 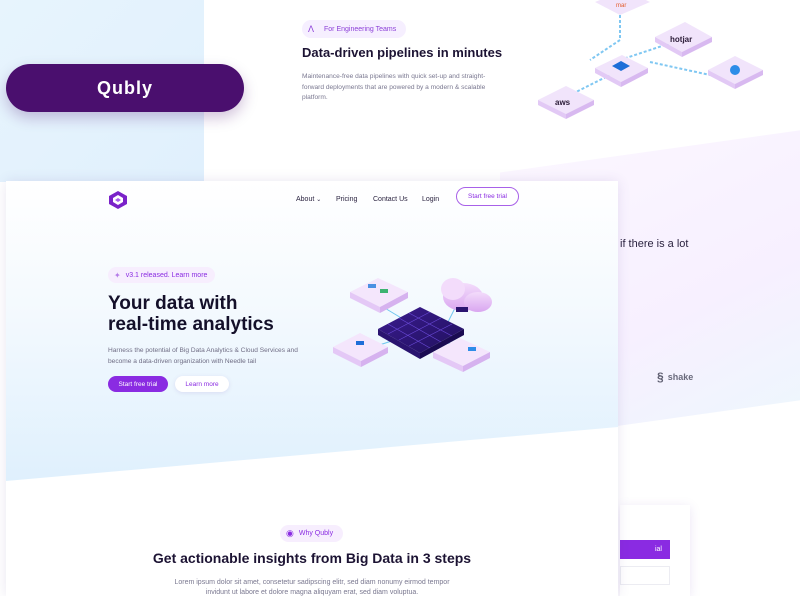 What do you see at coordinates (487, 196) in the screenshot?
I see `nav-start-trial-button: Start free trial` at bounding box center [487, 196].